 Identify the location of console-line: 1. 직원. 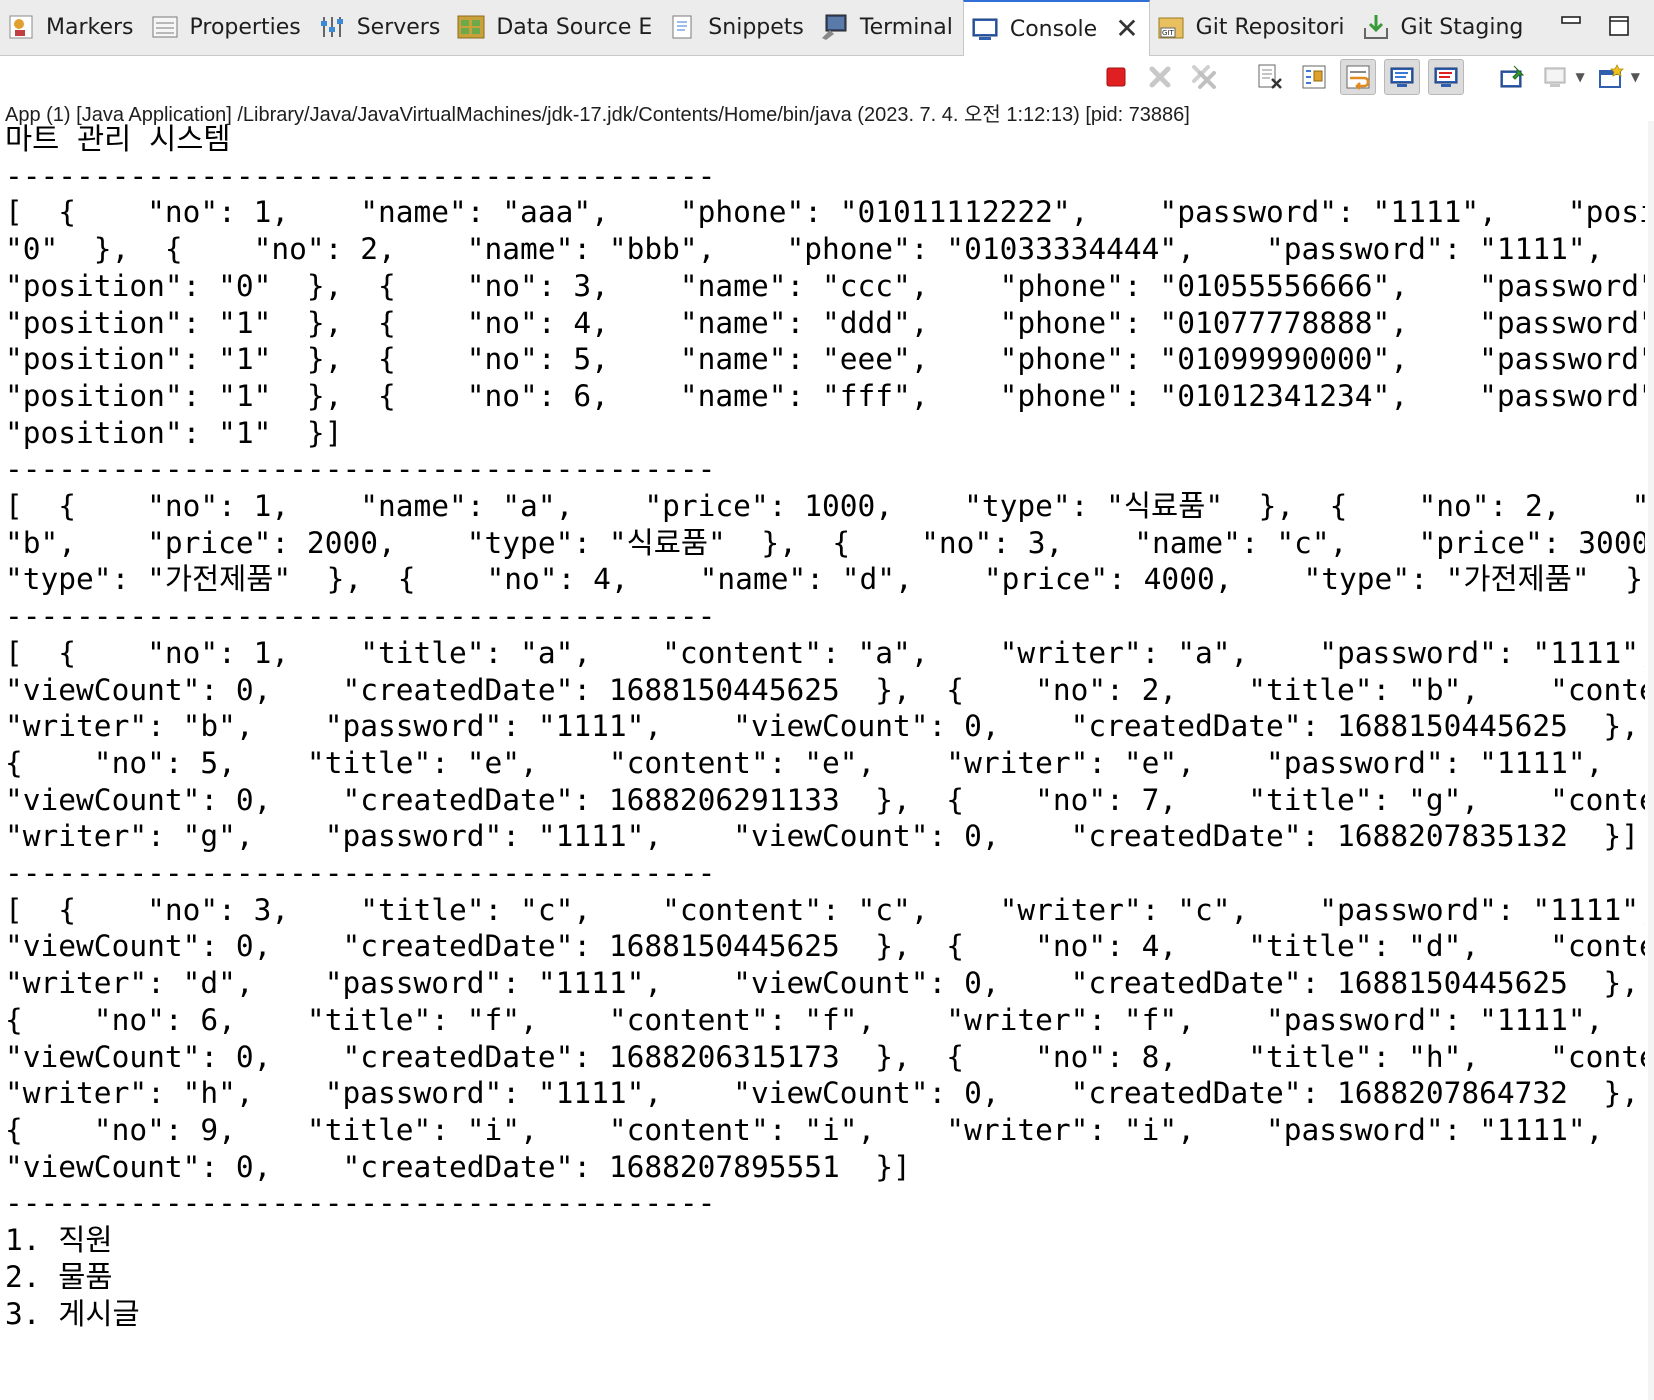
(59, 1240).